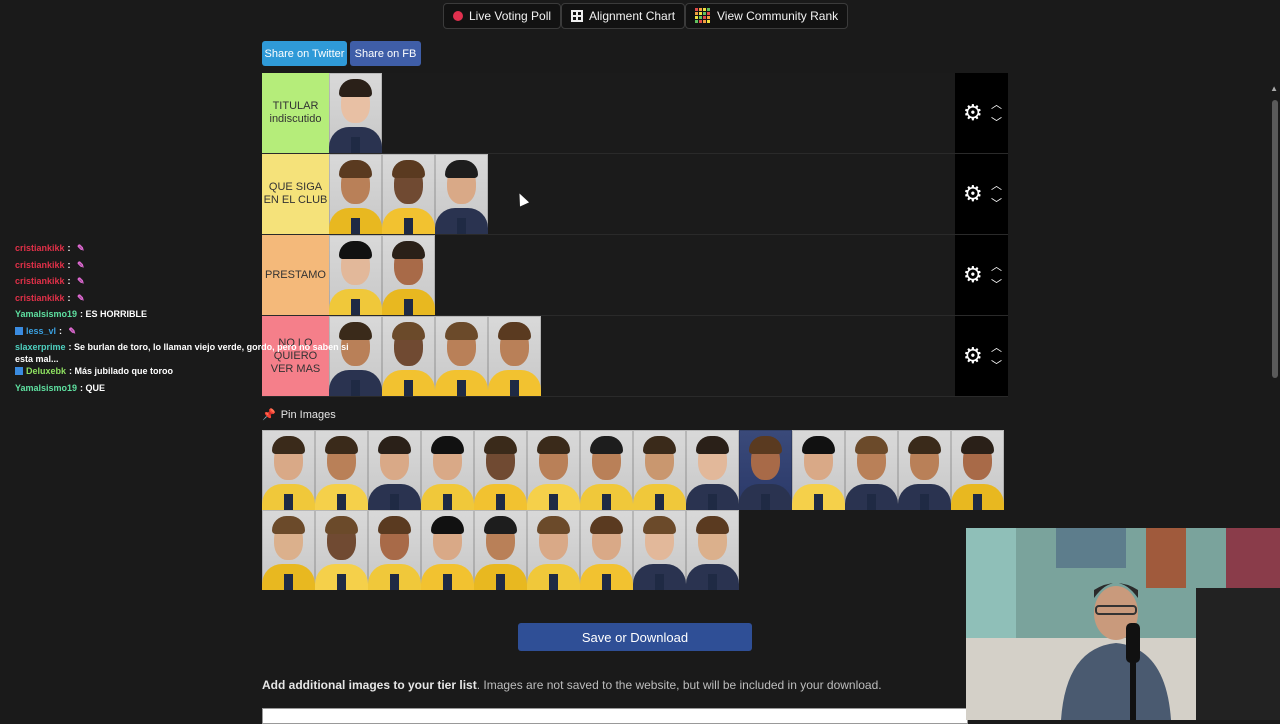  Describe the element at coordinates (81, 314) in the screenshot. I see `chat-line: Yamalsismo19: ES HORRIBLE` at that location.